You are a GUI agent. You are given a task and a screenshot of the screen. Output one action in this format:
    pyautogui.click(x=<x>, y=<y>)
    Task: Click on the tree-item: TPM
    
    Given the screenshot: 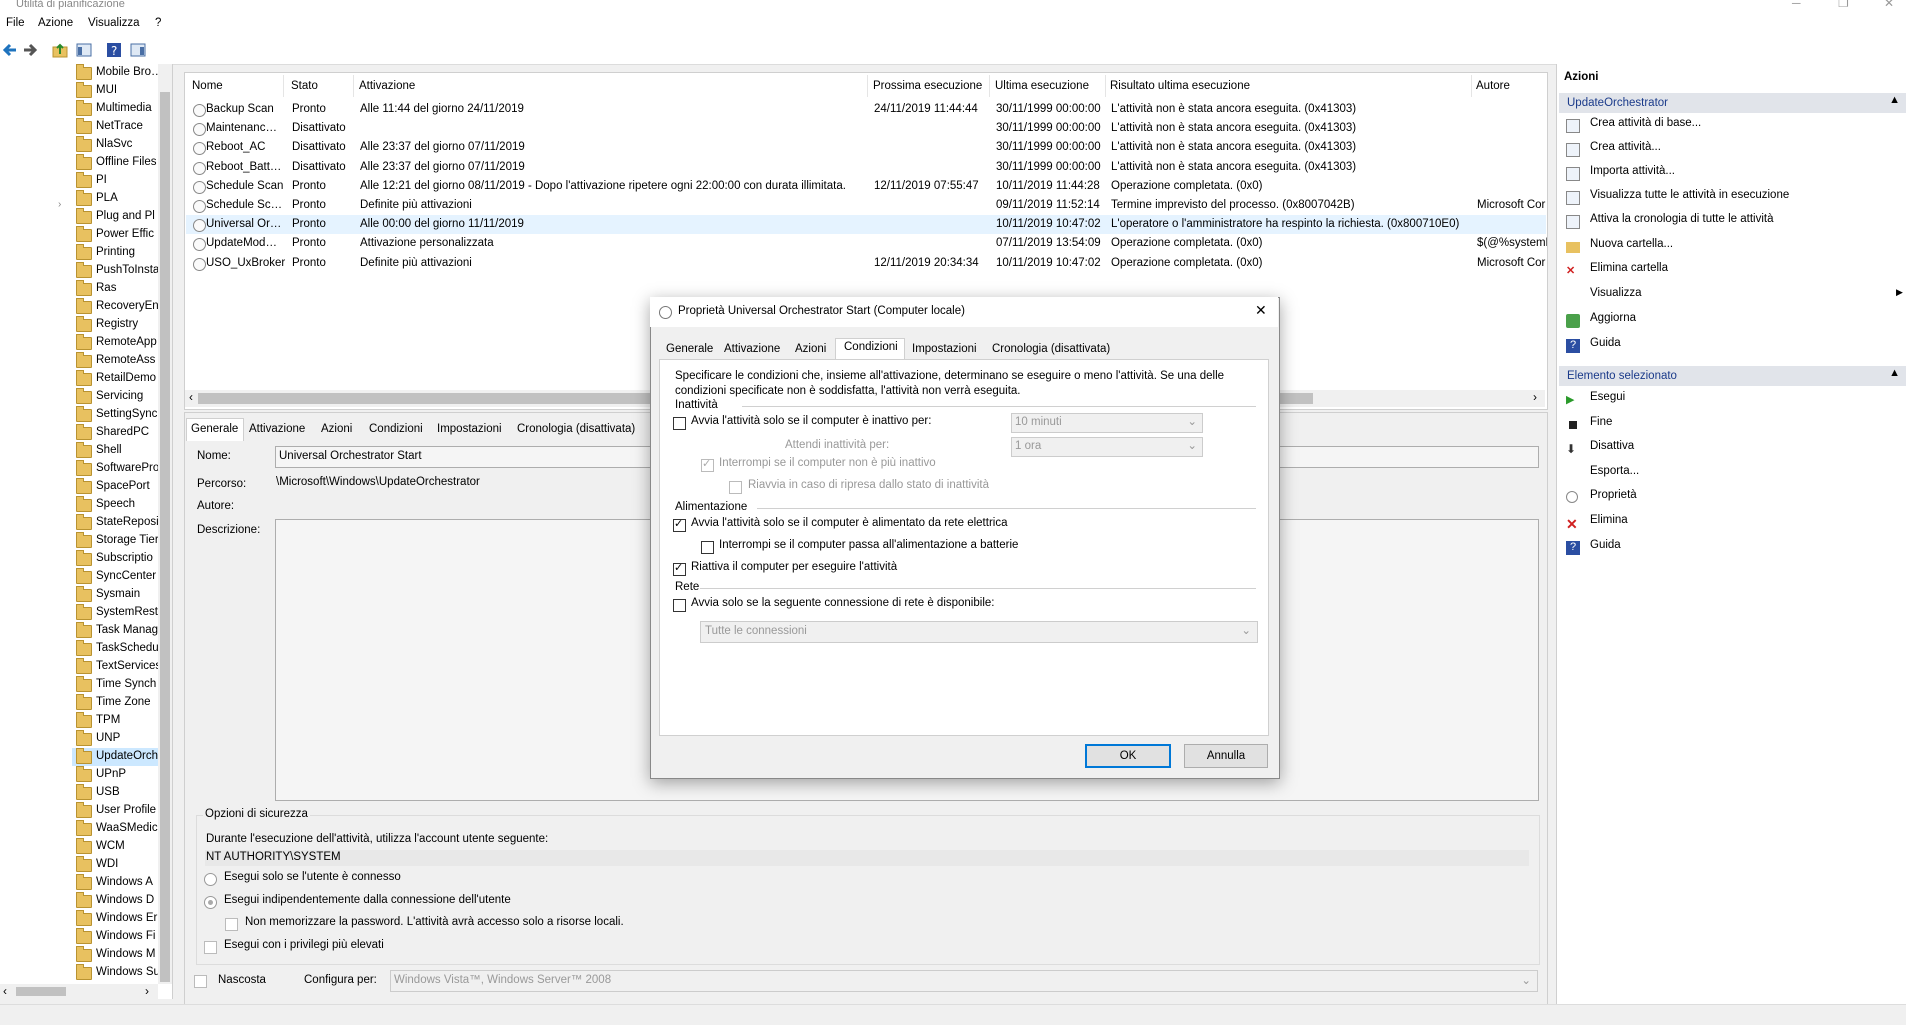 What is the action you would take?
    pyautogui.click(x=116, y=721)
    